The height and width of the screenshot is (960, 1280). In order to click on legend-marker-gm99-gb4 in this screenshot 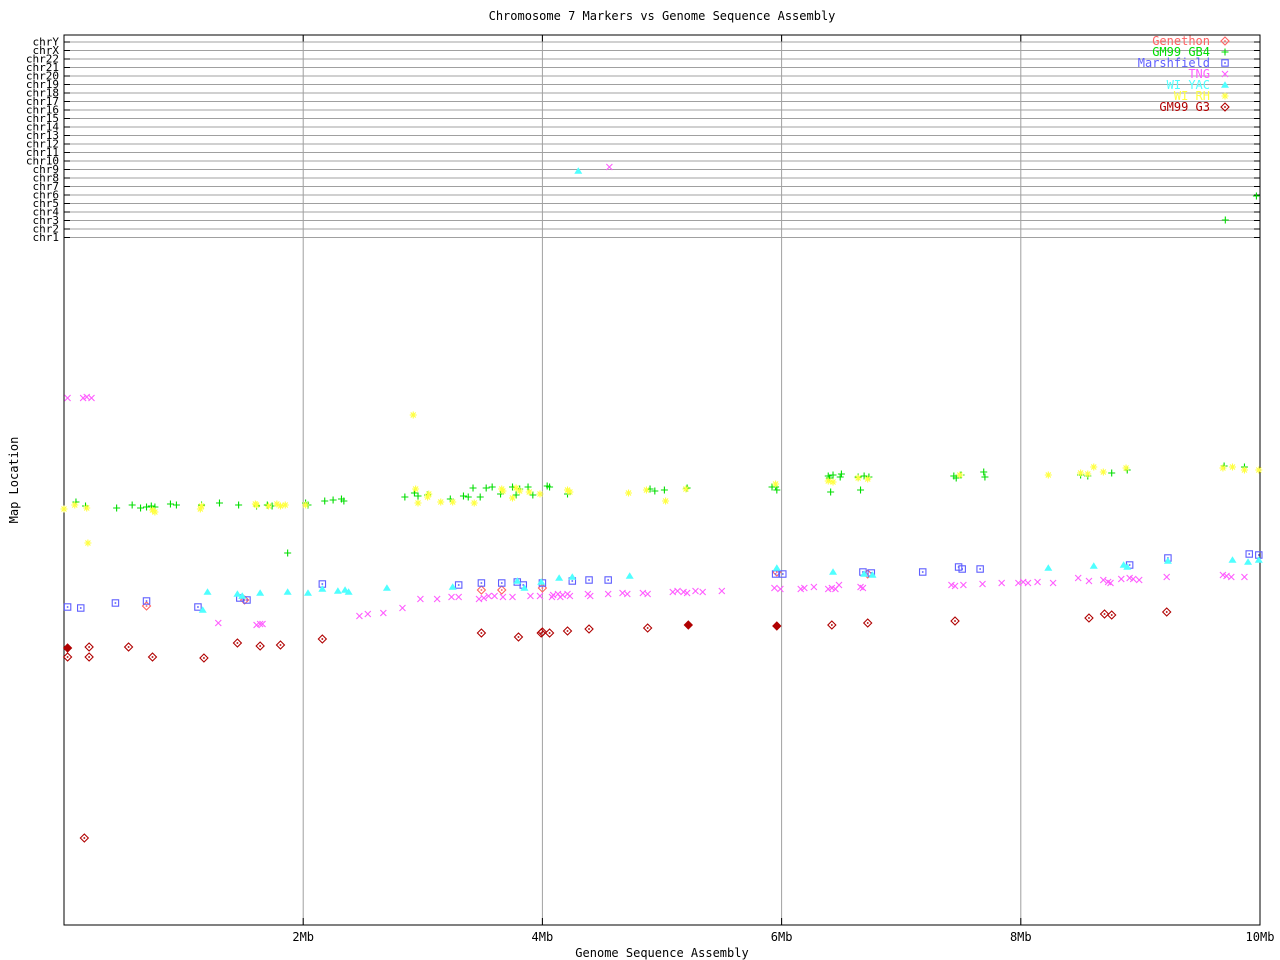, I will do `click(1225, 52)`.